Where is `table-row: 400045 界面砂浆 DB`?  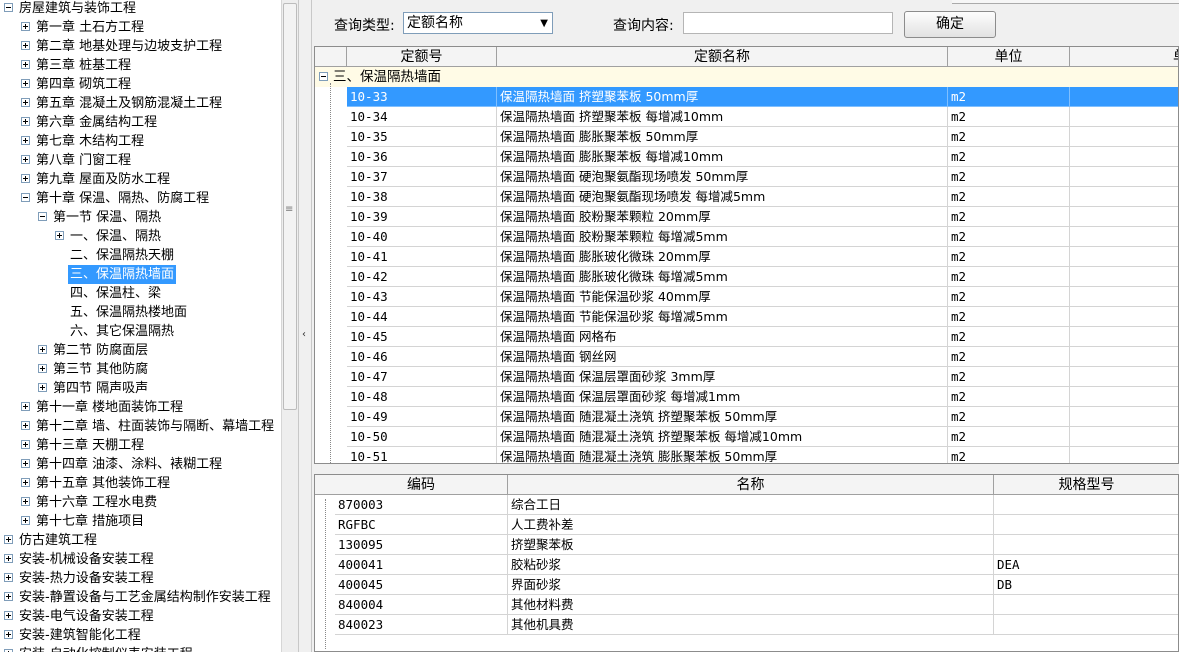 table-row: 400045 界面砂浆 DB is located at coordinates (746, 585).